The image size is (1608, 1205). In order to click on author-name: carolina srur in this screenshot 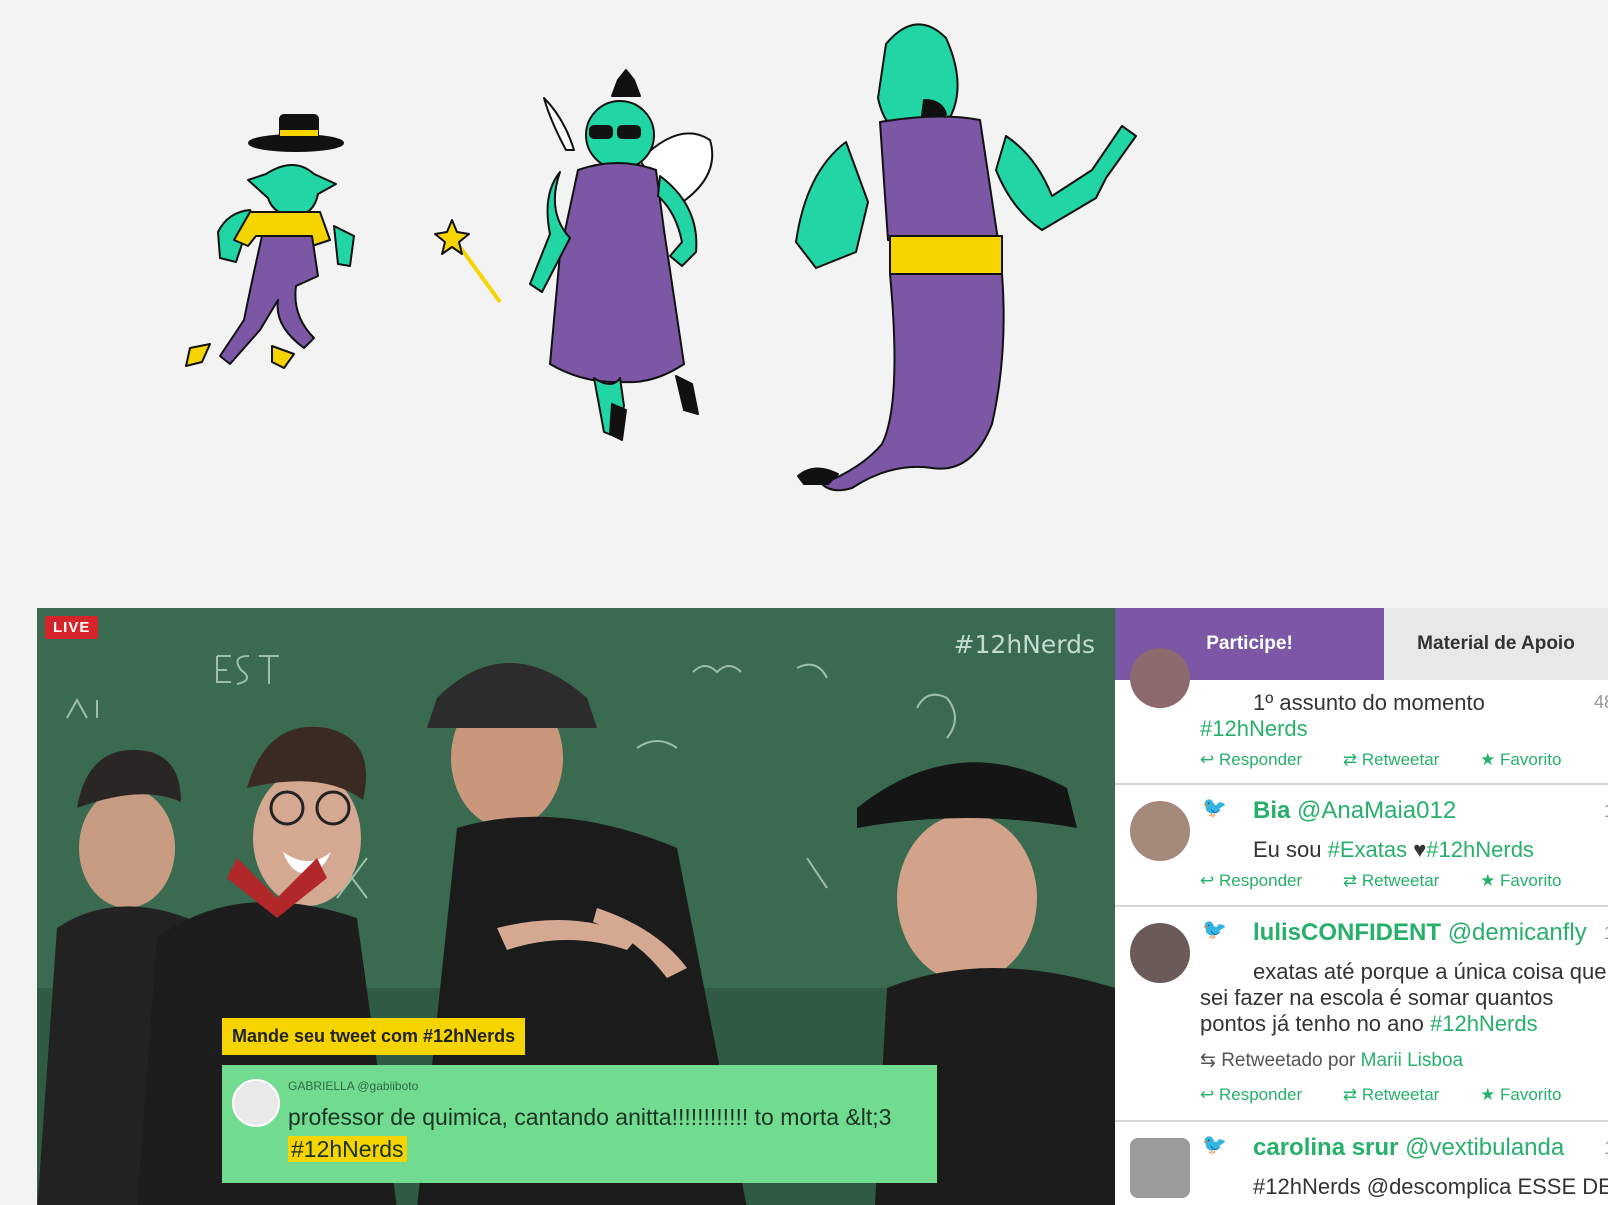, I will do `click(1326, 1147)`.